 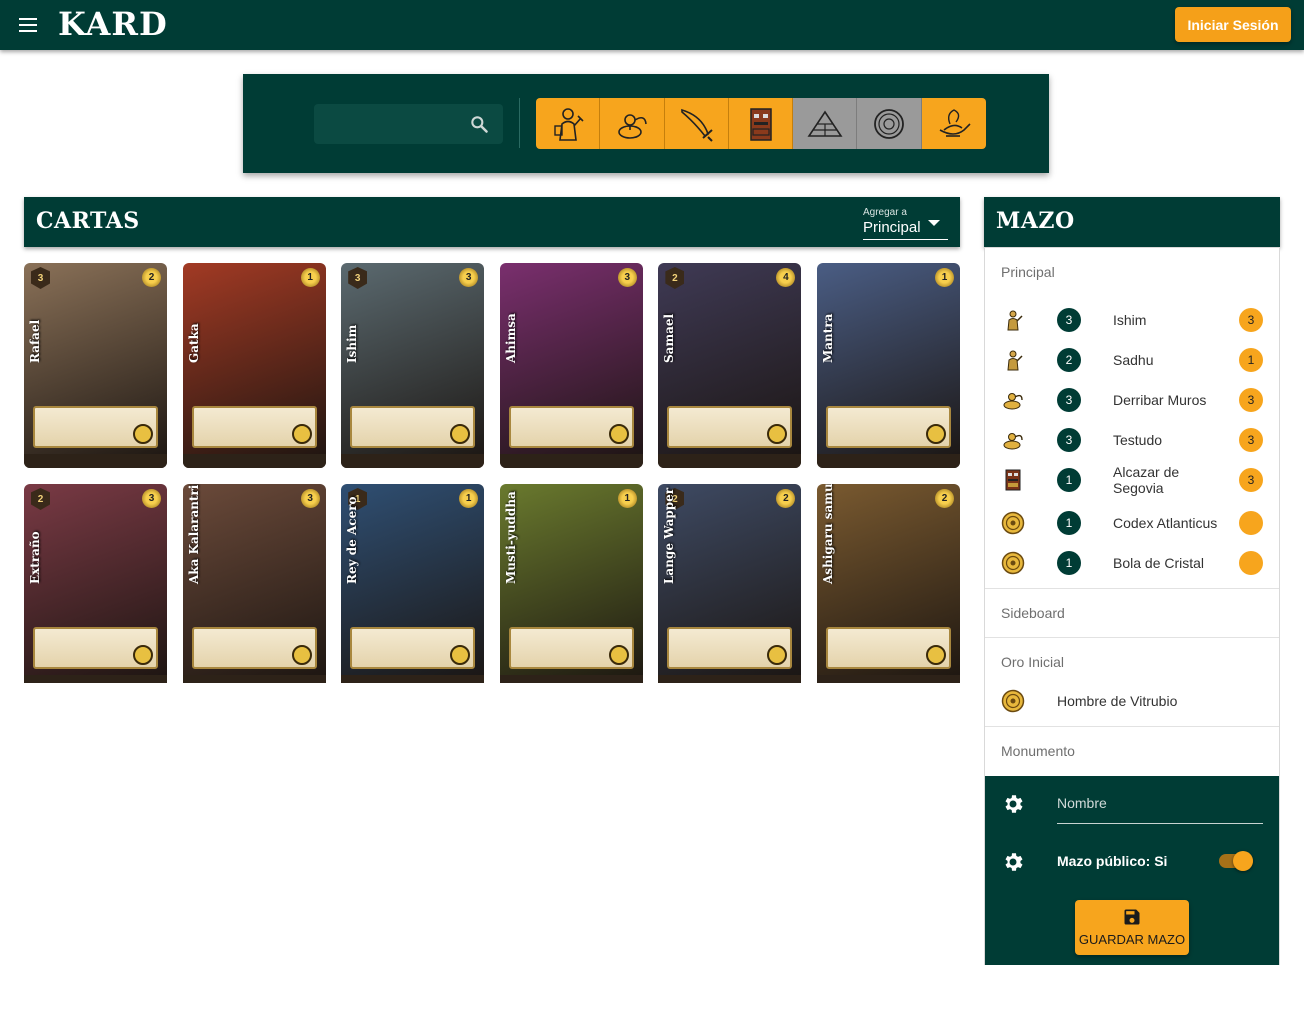 I want to click on cartas-title: CARTAS, so click(x=88, y=221).